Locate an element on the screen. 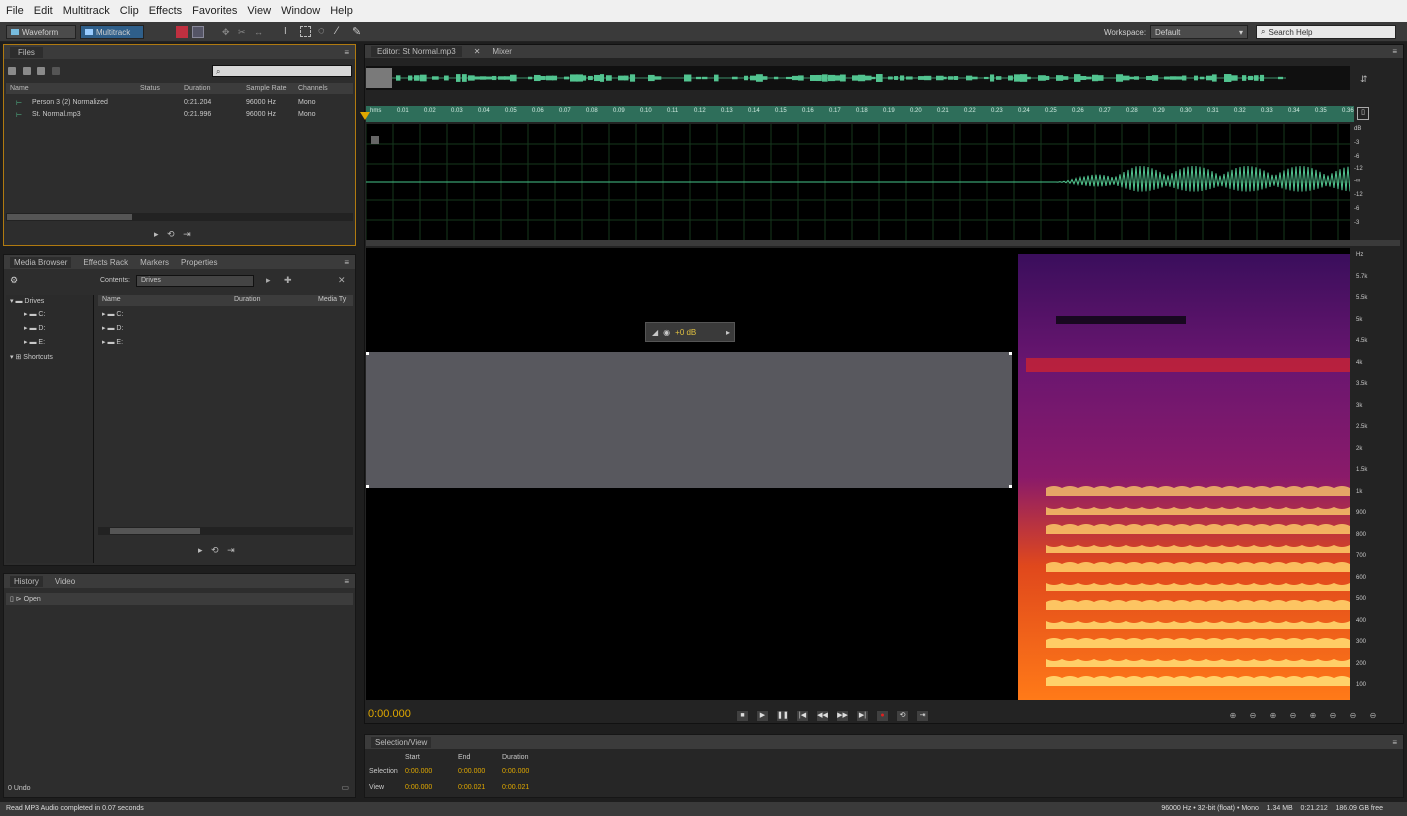  menu-item-help: Help is located at coordinates (341, 11).